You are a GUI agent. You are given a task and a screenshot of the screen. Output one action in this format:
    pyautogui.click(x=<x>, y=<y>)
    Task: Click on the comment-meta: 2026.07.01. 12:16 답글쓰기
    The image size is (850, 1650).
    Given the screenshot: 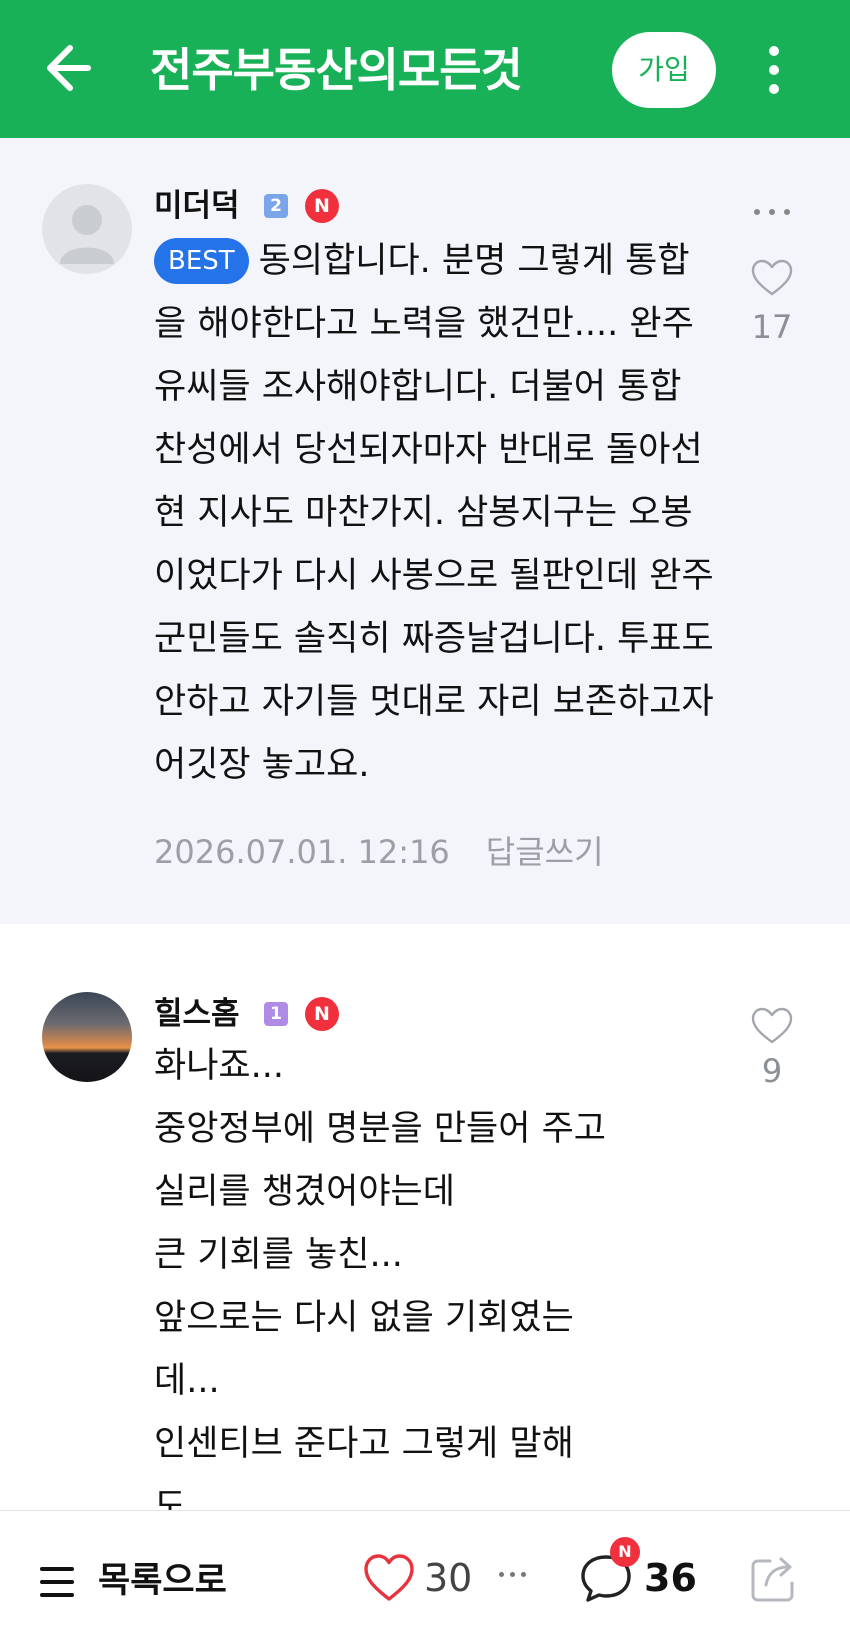 What is the action you would take?
    pyautogui.click(x=379, y=852)
    